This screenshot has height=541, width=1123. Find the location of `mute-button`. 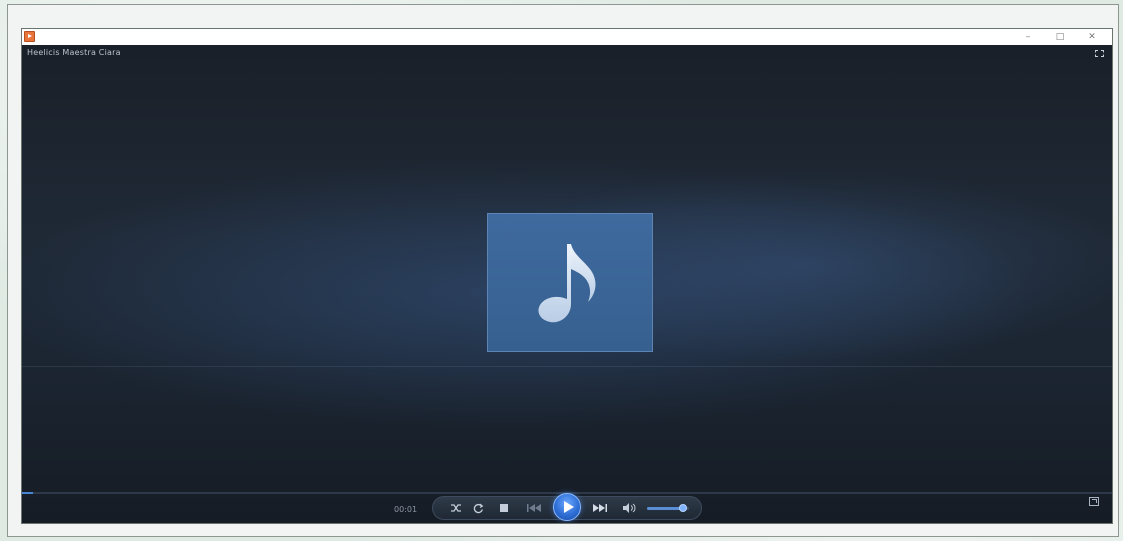

mute-button is located at coordinates (629, 508).